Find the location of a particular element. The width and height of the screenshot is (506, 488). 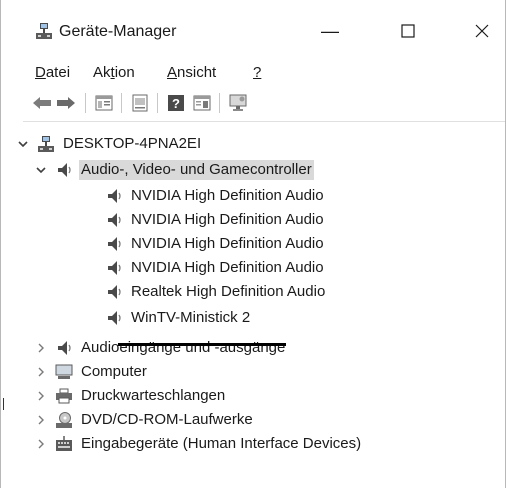

minimize-button: — is located at coordinates (330, 31).